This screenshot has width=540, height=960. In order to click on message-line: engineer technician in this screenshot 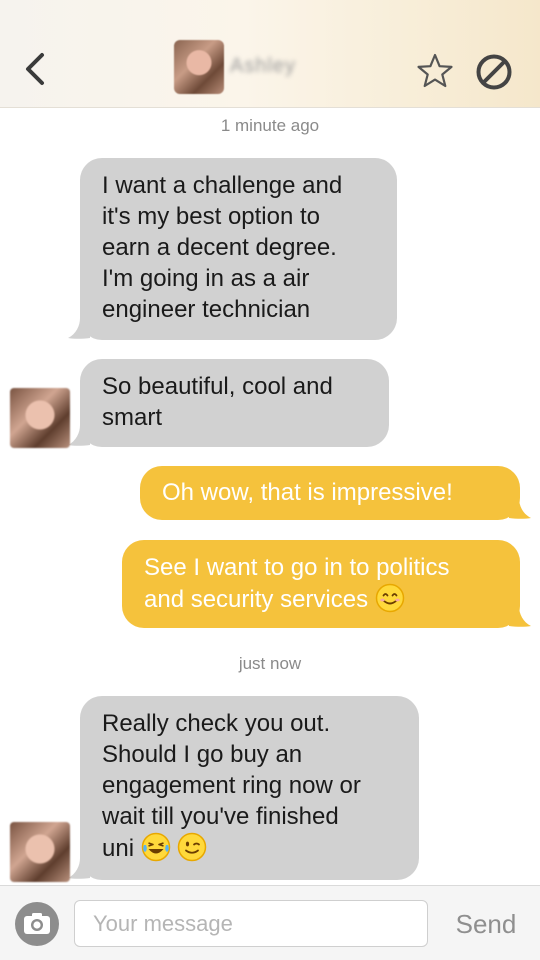, I will do `click(206, 309)`.